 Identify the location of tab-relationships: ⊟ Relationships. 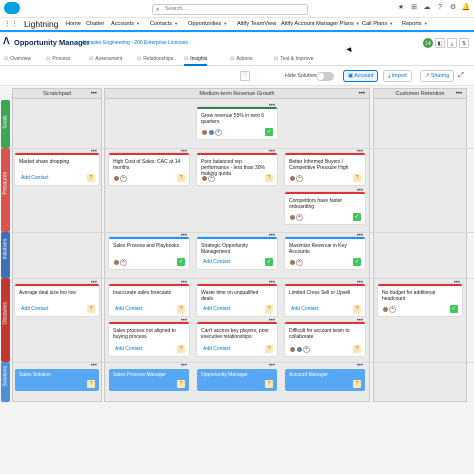
(155, 59).